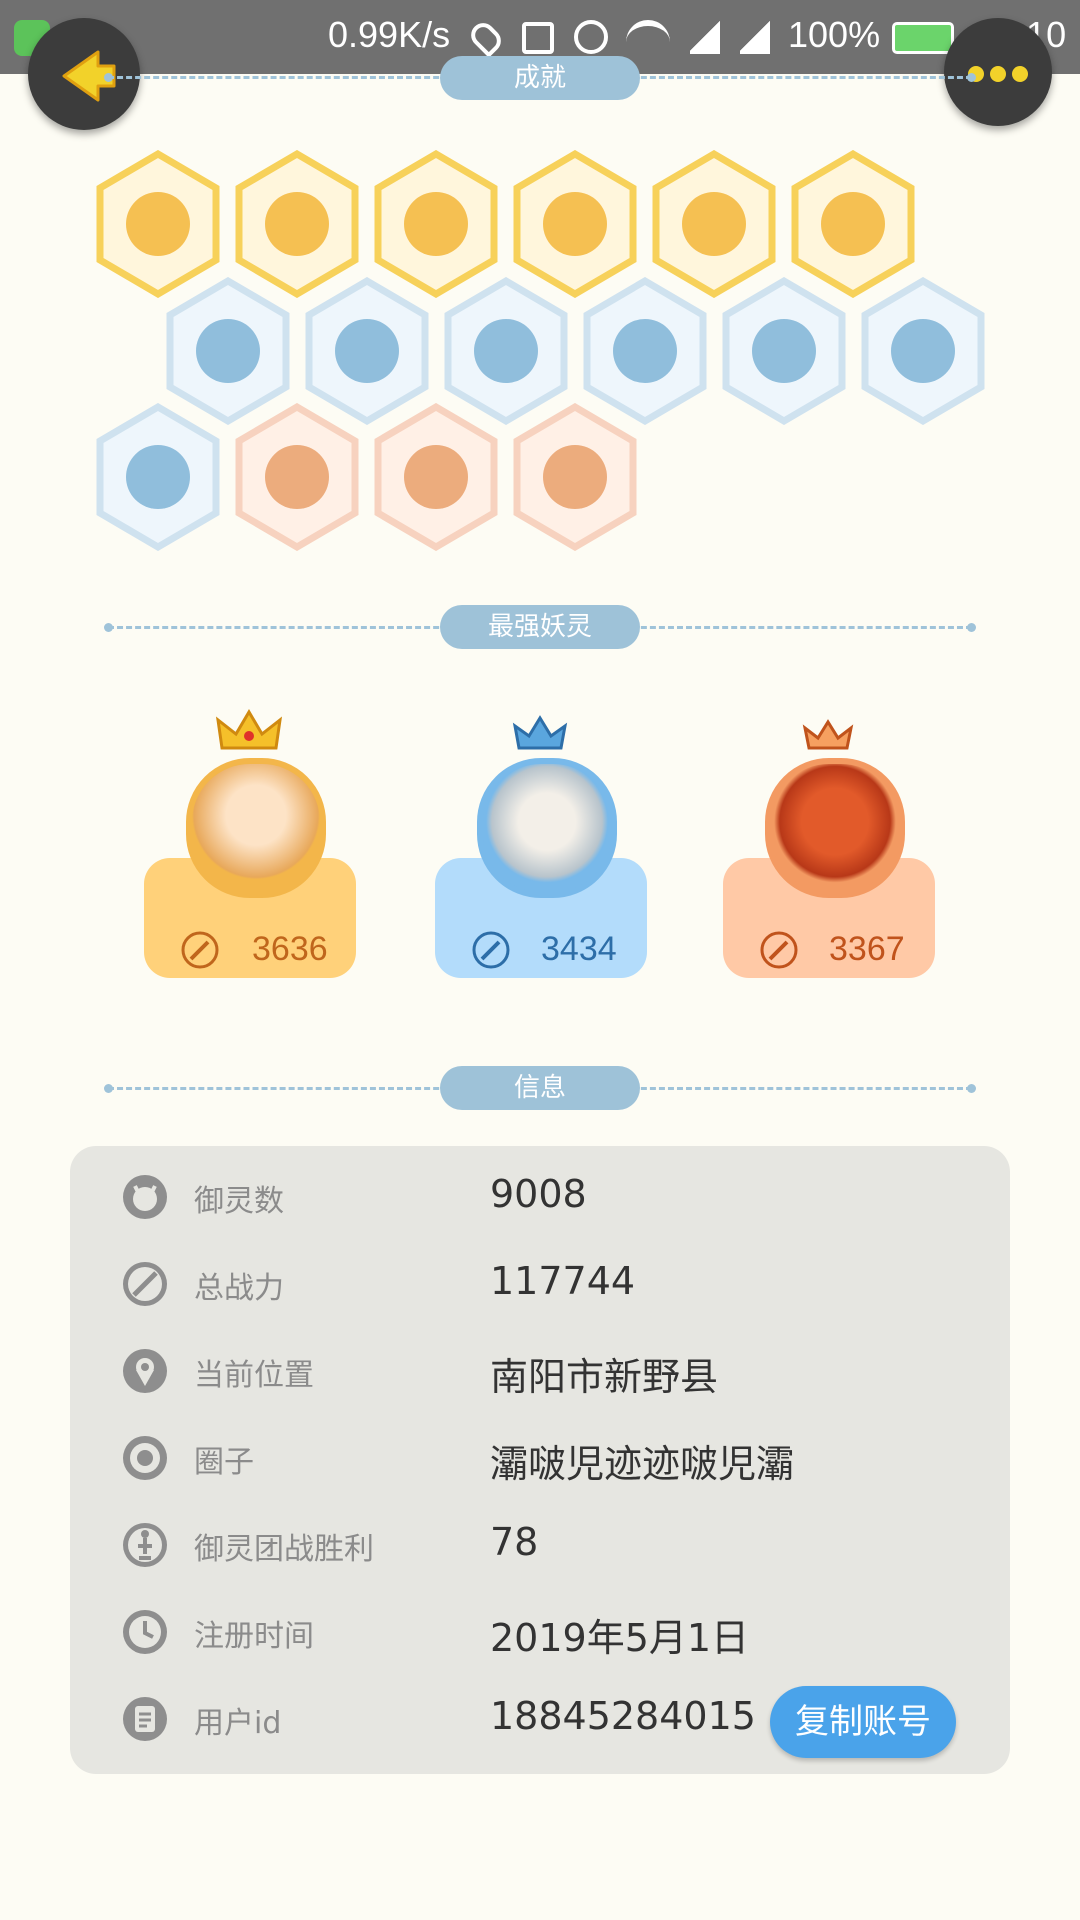 Image resolution: width=1080 pixels, height=1920 pixels. Describe the element at coordinates (254, 1636) in the screenshot. I see `info-label: 注册时间` at that location.